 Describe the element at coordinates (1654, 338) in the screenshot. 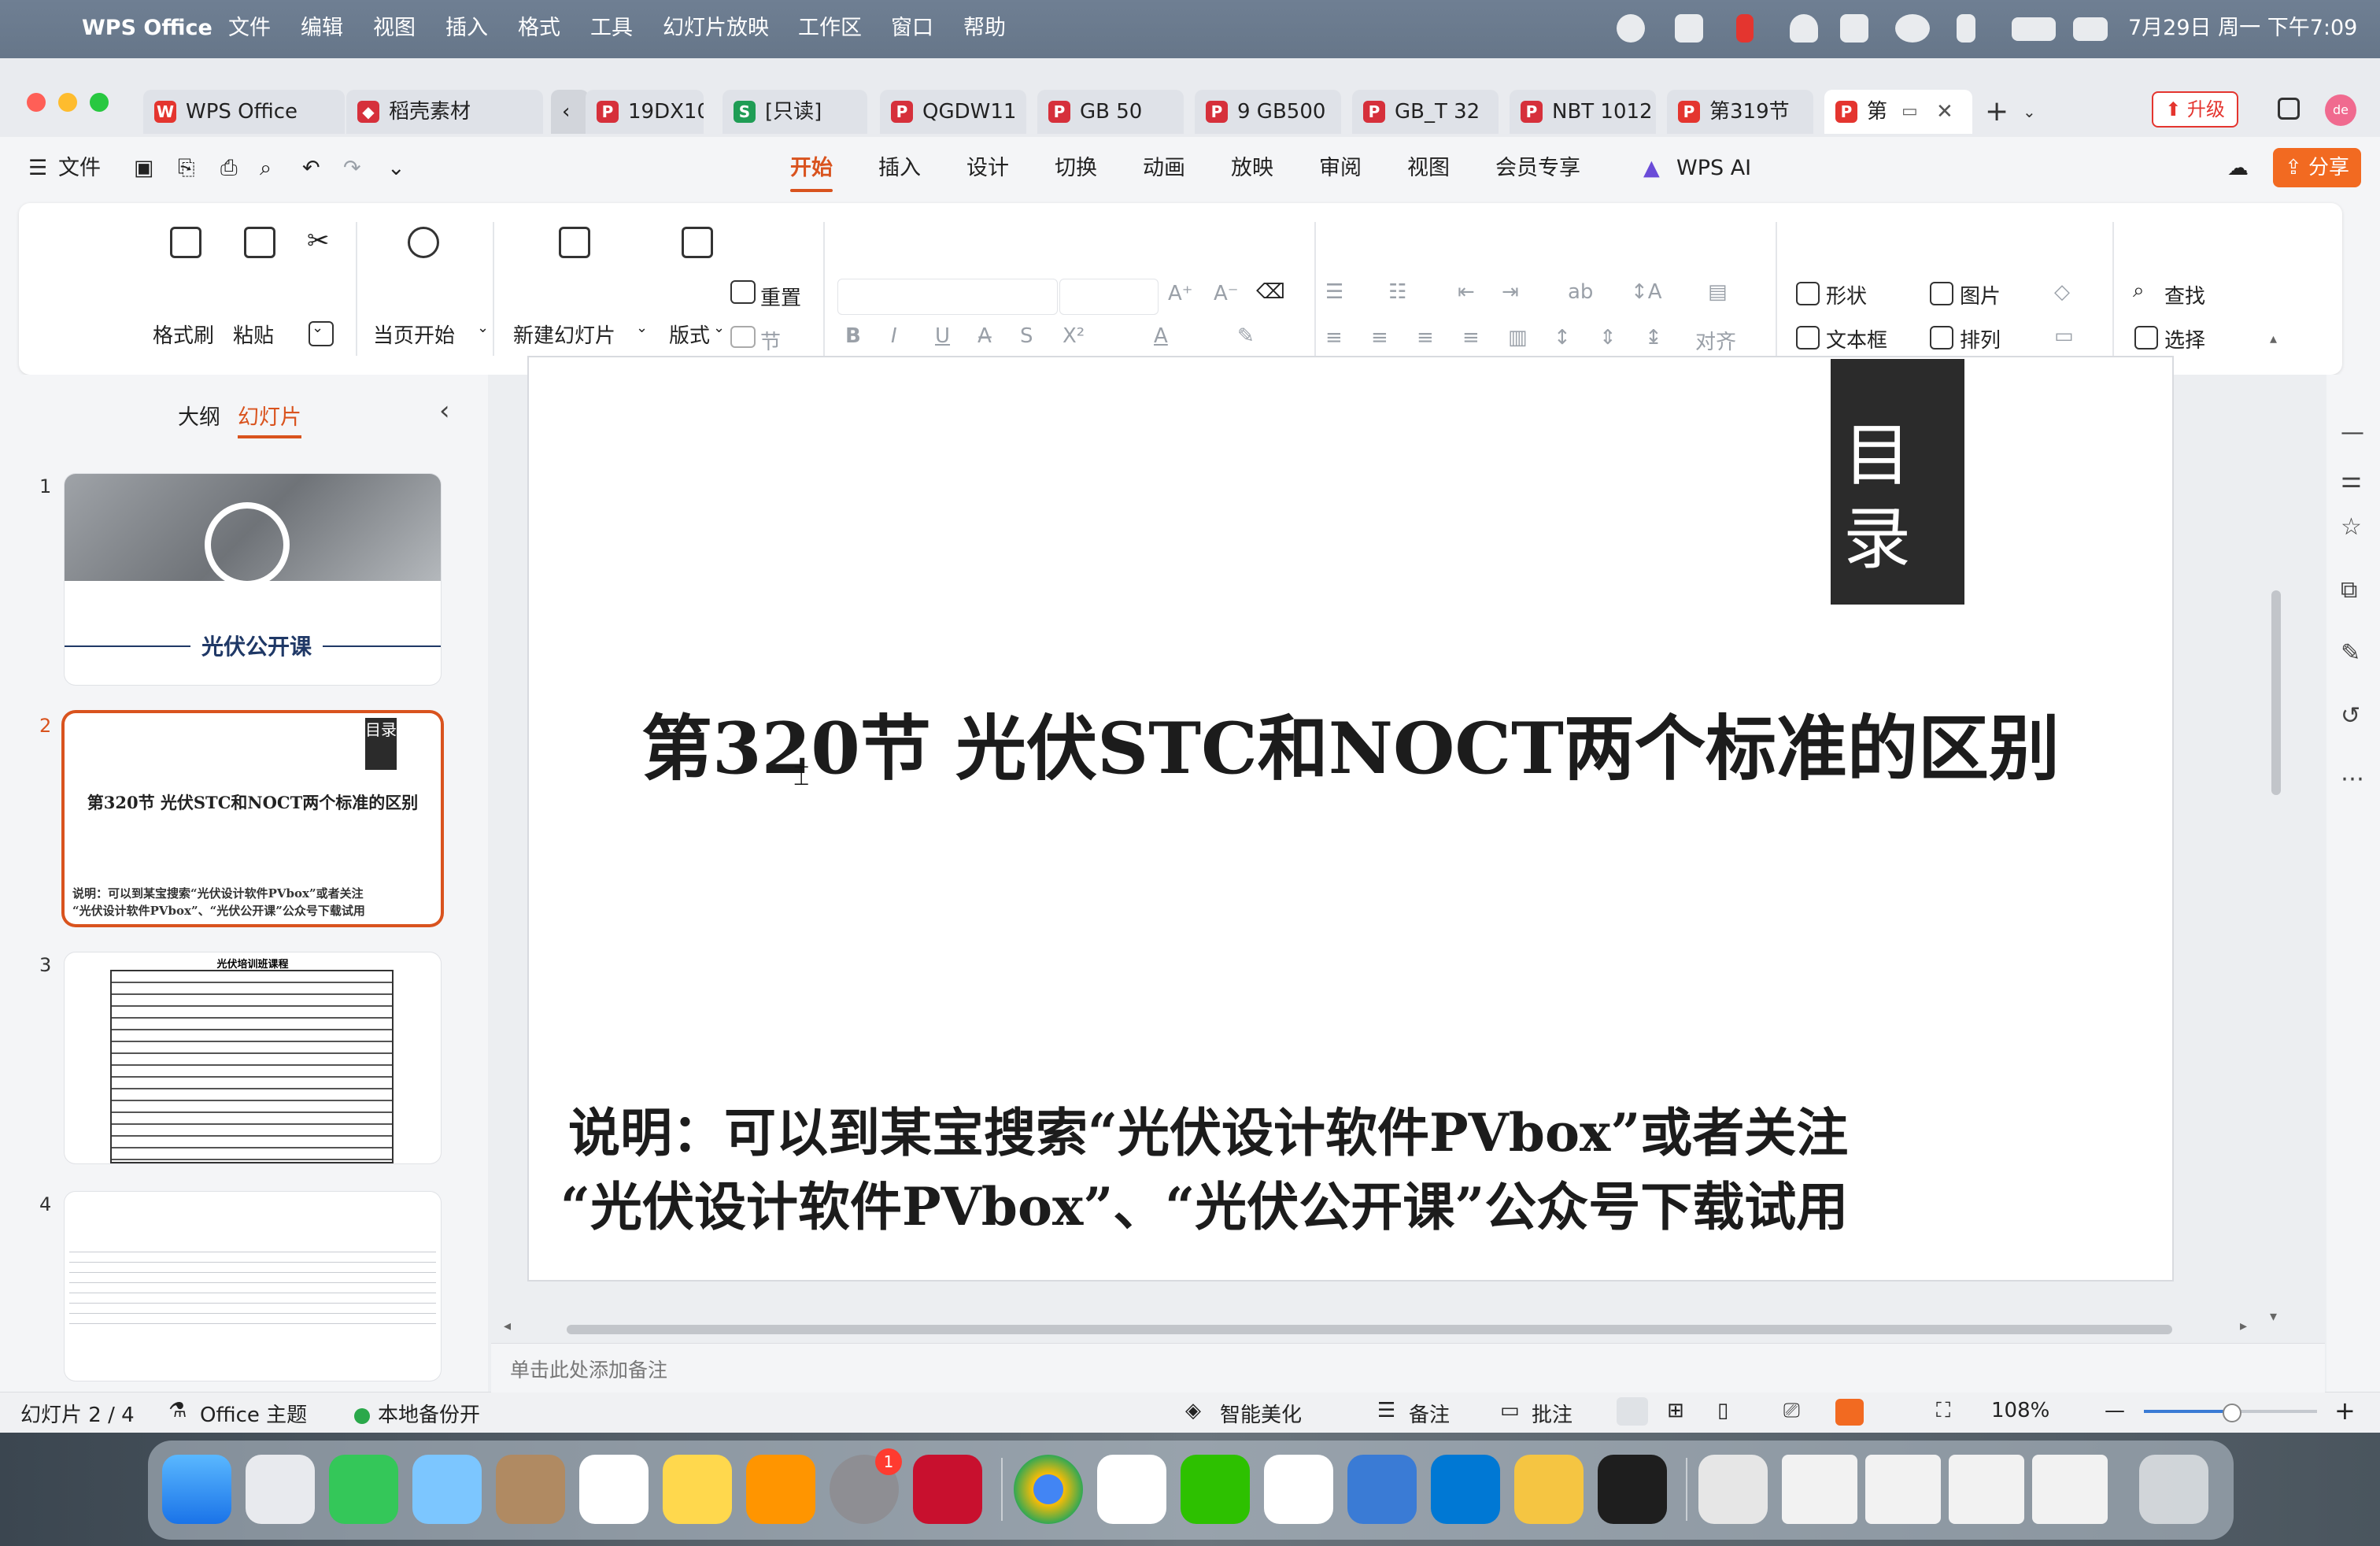

I see `spacing-options-icon: ↨` at that location.